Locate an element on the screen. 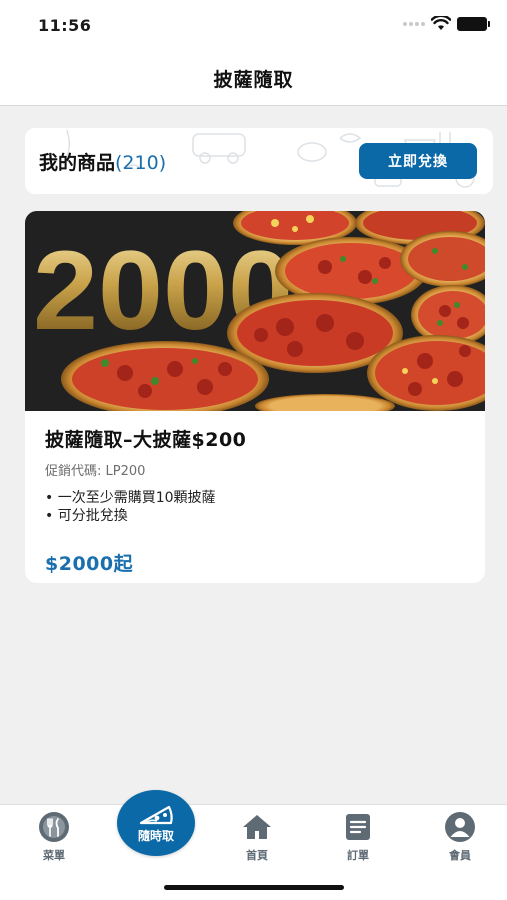  wifi-icon is located at coordinates (441, 23).